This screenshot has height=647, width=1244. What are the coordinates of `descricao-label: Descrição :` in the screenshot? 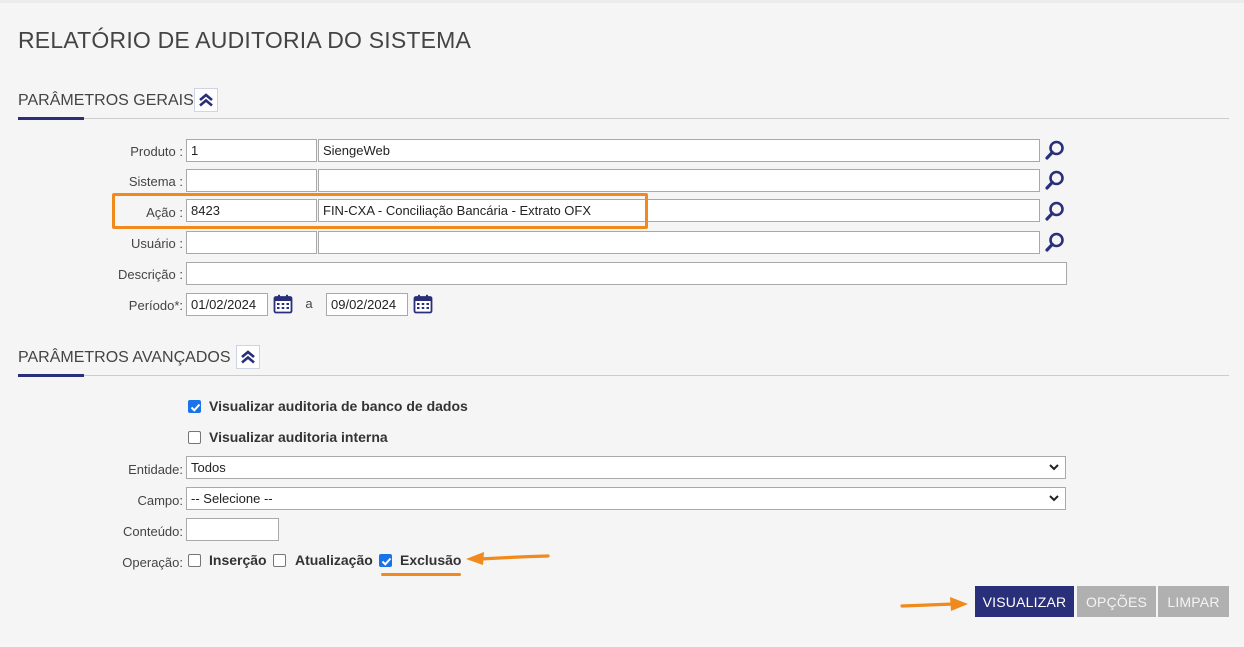 It's located at (150, 274).